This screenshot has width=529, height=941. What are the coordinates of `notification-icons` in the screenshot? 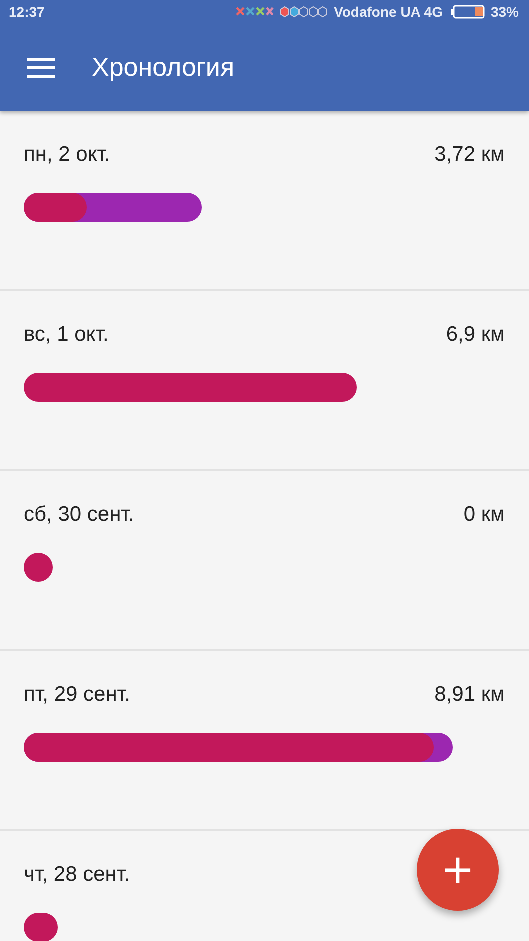 It's located at (255, 12).